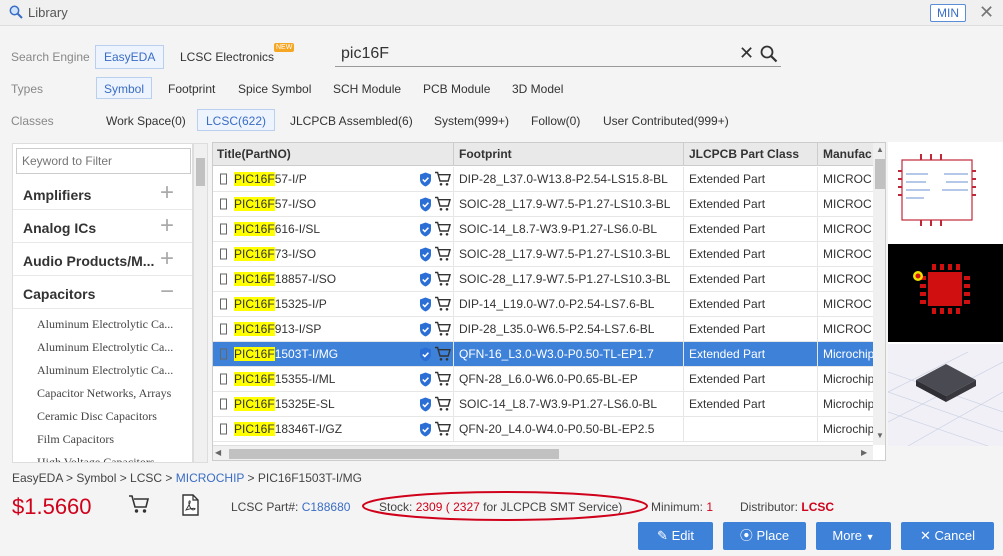  What do you see at coordinates (880, 174) in the screenshot?
I see `table-scroll-thumb` at bounding box center [880, 174].